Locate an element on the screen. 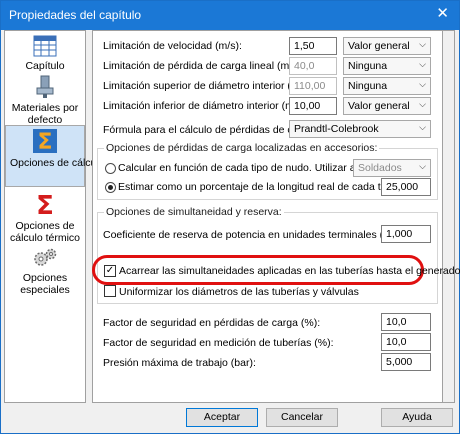 This screenshot has height=434, width=460. sigma-icon: Σ is located at coordinates (45, 141).